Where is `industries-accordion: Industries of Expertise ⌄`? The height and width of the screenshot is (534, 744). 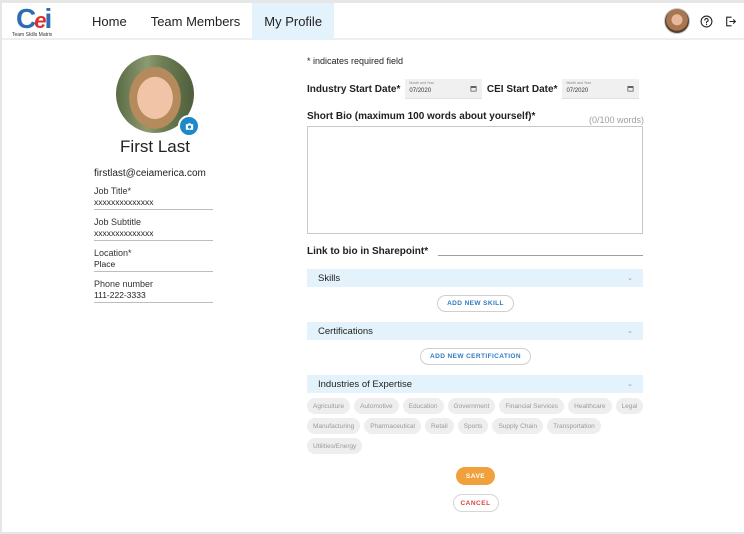
industries-accordion: Industries of Expertise ⌄ is located at coordinates (475, 384).